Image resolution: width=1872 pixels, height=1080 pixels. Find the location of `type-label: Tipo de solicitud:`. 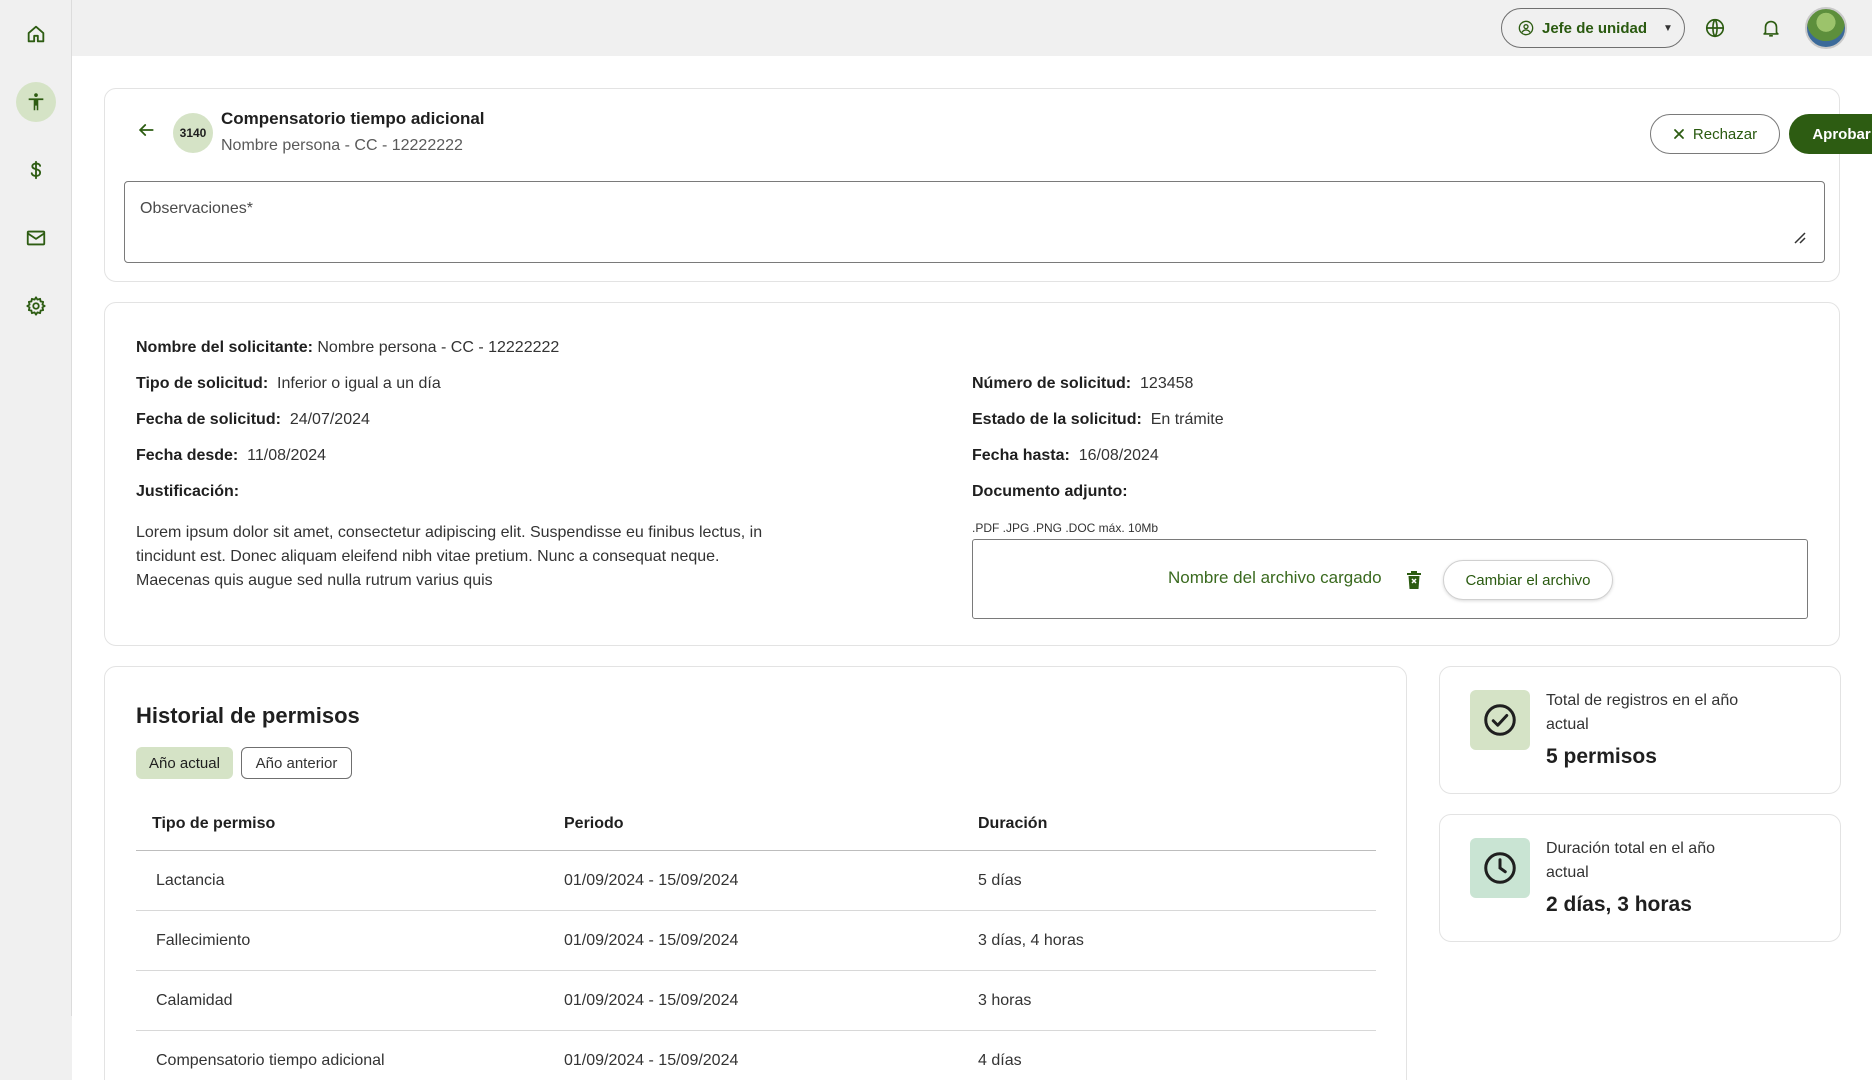

type-label: Tipo de solicitud: is located at coordinates (202, 383).